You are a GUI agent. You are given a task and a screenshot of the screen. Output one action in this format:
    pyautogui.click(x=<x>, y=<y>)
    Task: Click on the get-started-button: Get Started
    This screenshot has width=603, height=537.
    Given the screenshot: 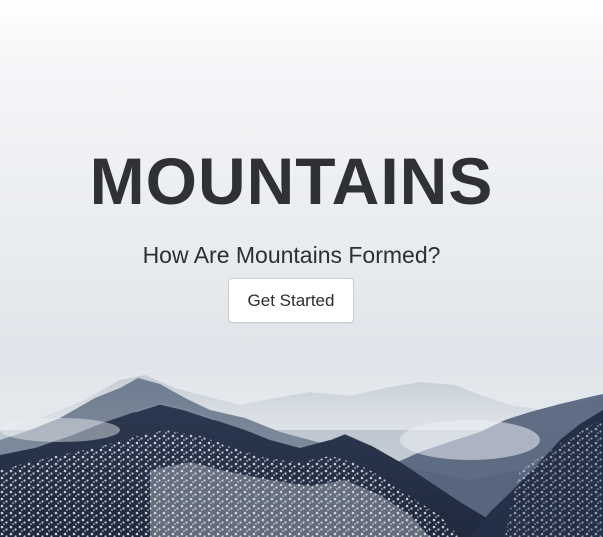 What is the action you would take?
    pyautogui.click(x=291, y=300)
    